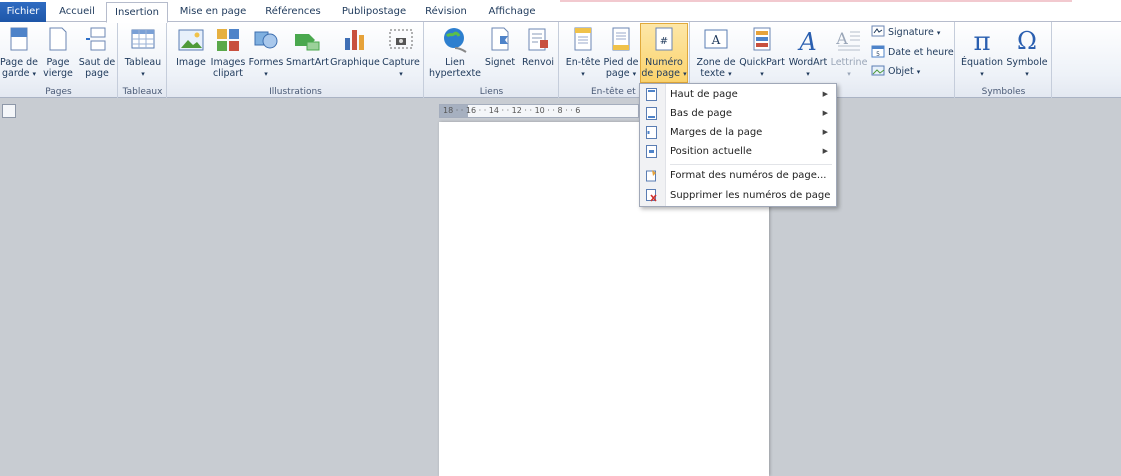  Describe the element at coordinates (213, 12) in the screenshot. I see `tab-mise-en-page: Mise en page` at that location.